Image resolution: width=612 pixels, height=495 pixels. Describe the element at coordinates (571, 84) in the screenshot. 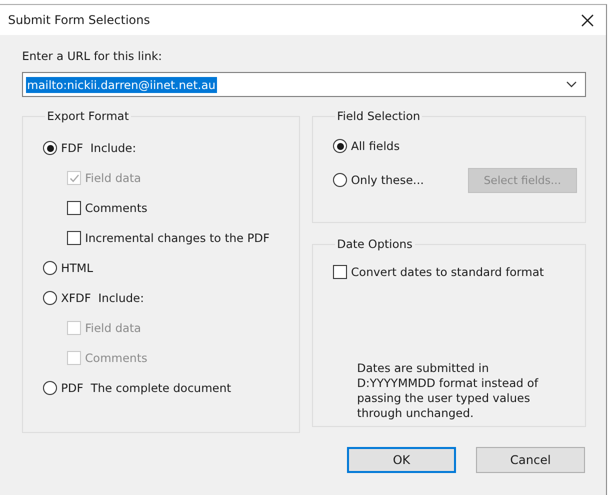

I see `dropdown-caret-icon` at that location.